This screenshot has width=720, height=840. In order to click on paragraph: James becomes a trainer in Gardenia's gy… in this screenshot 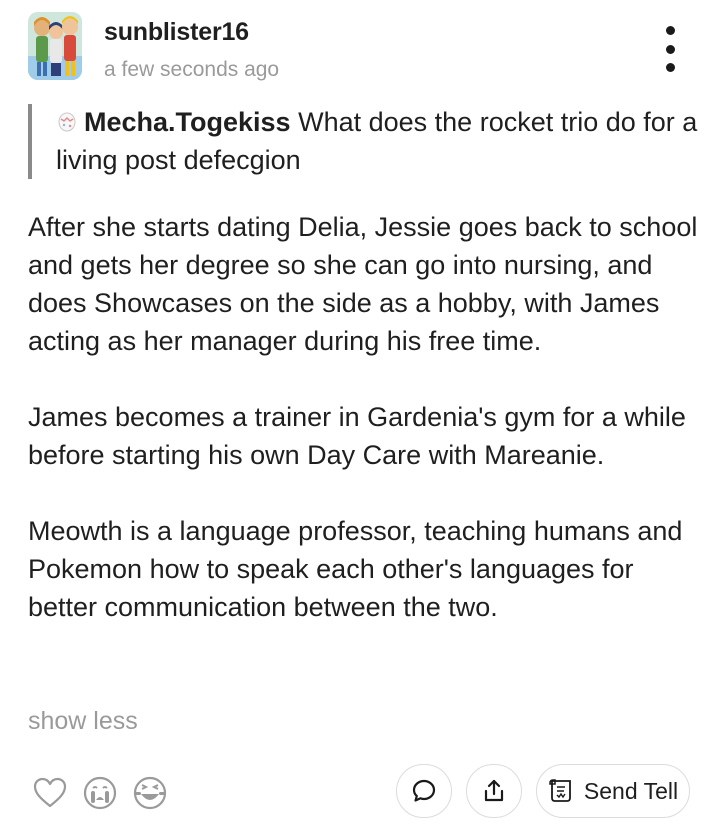, I will do `click(357, 436)`.